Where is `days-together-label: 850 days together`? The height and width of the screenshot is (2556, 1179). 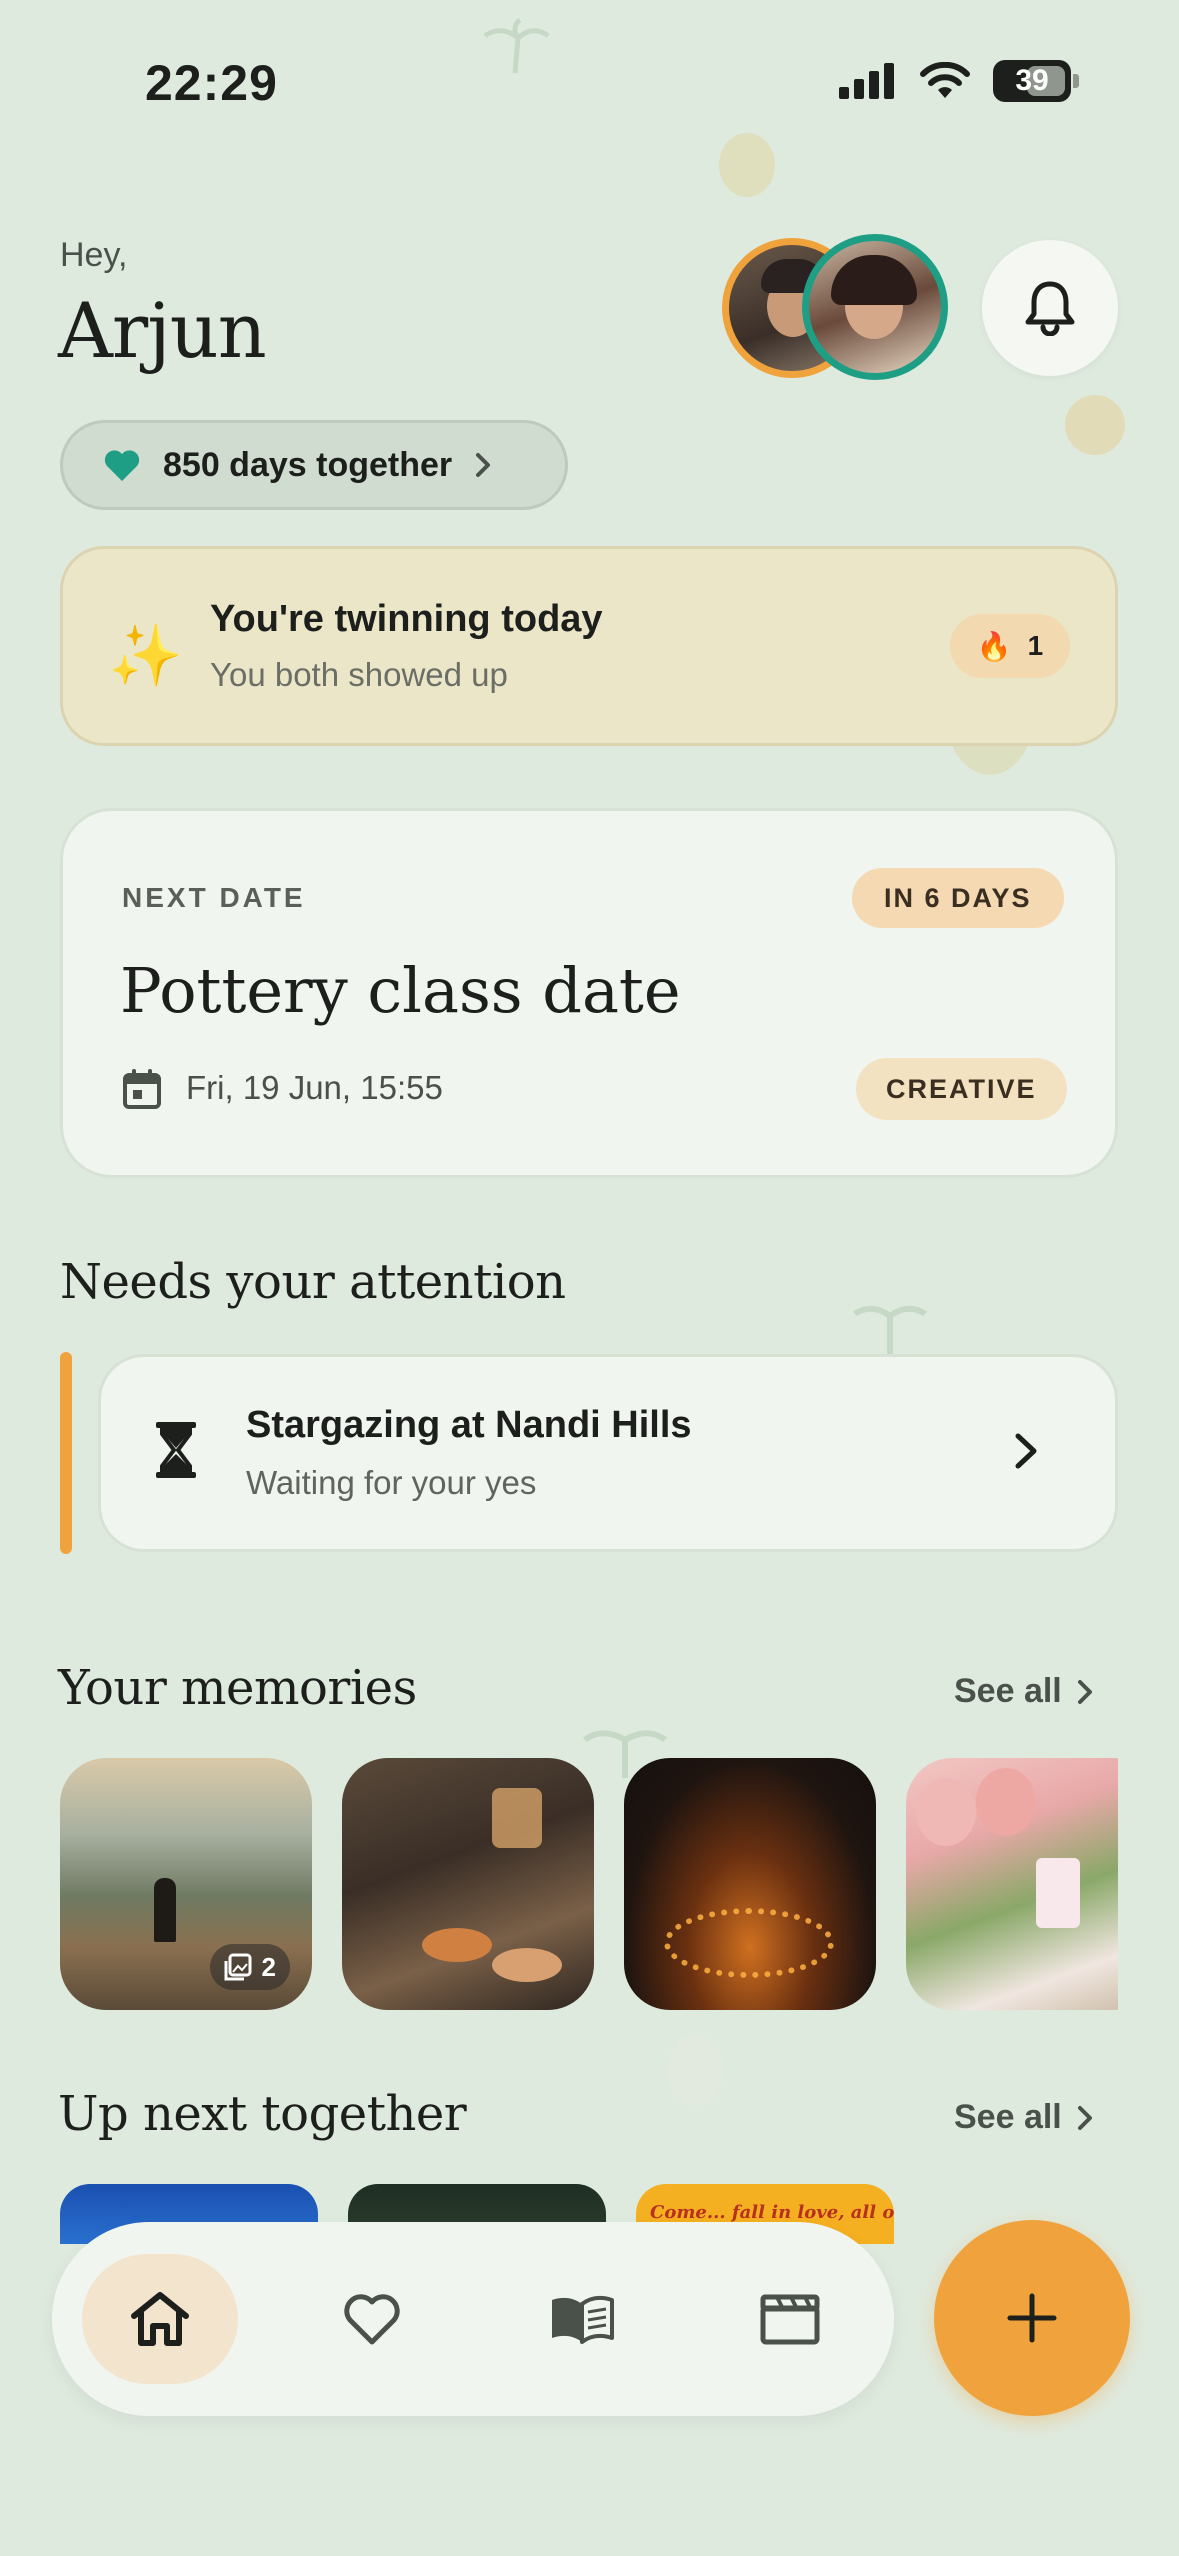 days-together-label: 850 days together is located at coordinates (308, 464).